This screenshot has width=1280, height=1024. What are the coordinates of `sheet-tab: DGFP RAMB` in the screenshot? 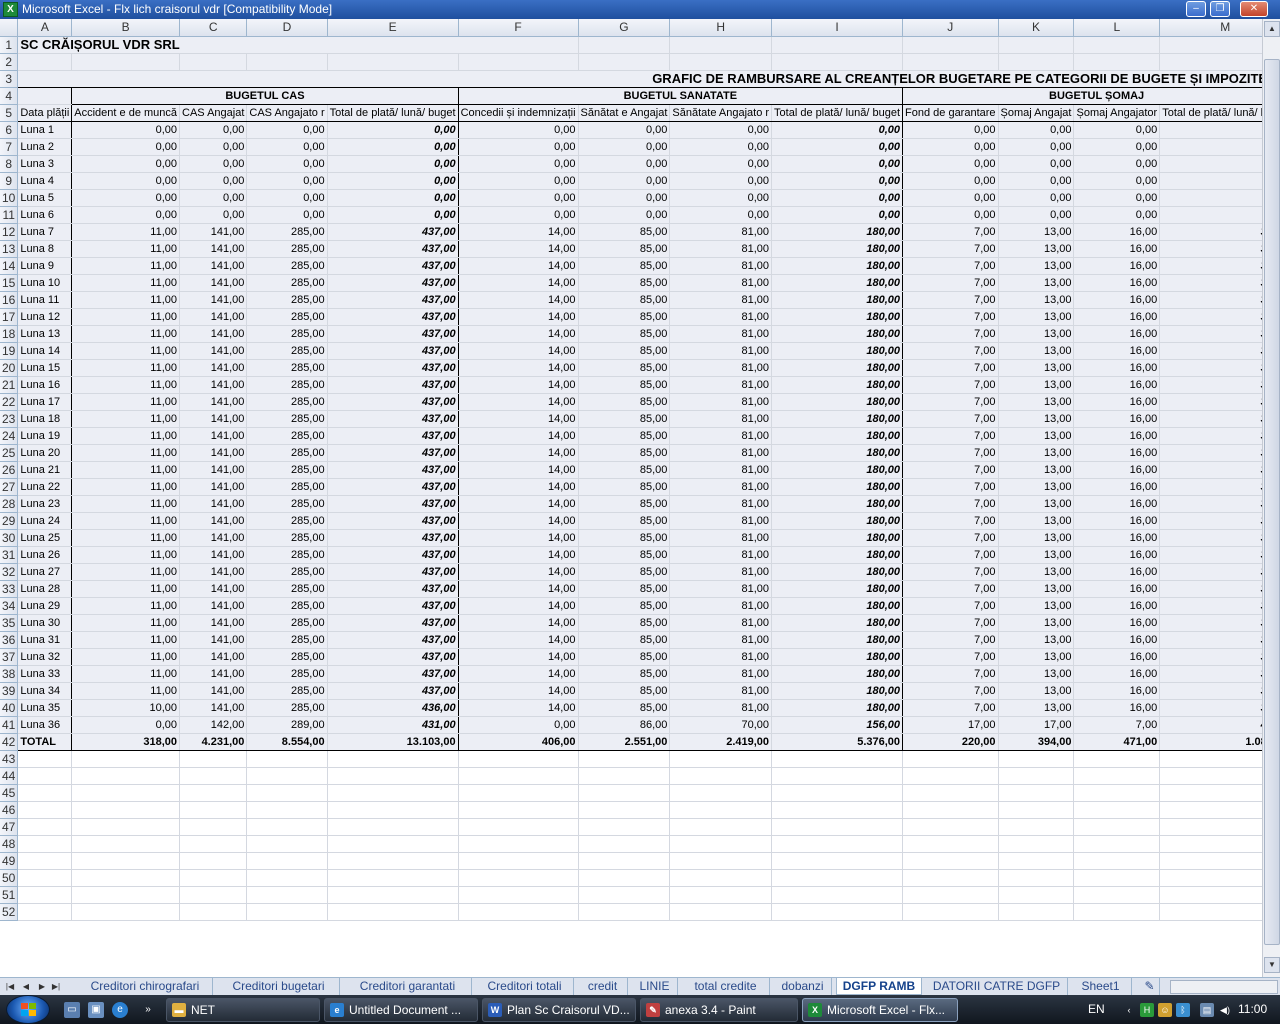 It's located at (879, 986).